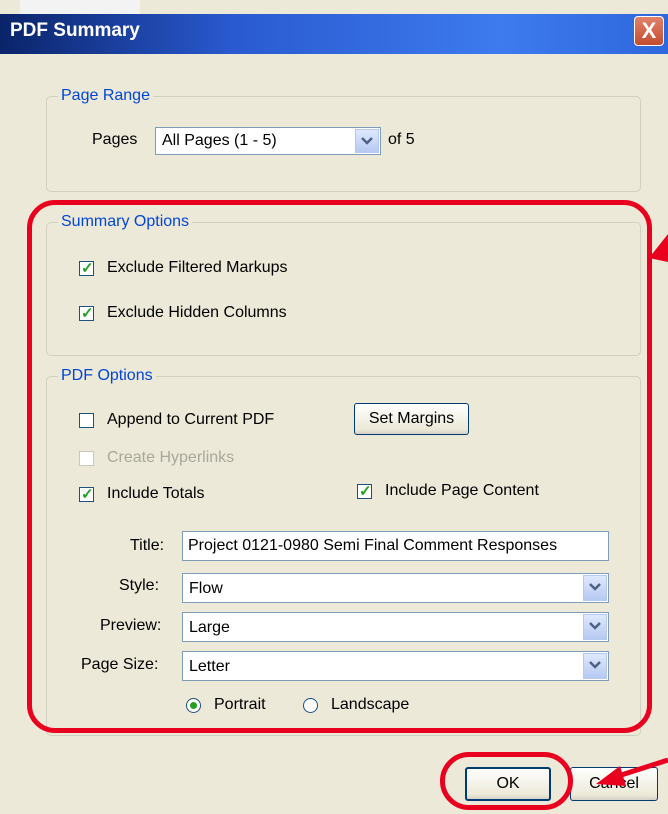 The height and width of the screenshot is (814, 668). What do you see at coordinates (401, 139) in the screenshot?
I see `pages-total-label: of 5` at bounding box center [401, 139].